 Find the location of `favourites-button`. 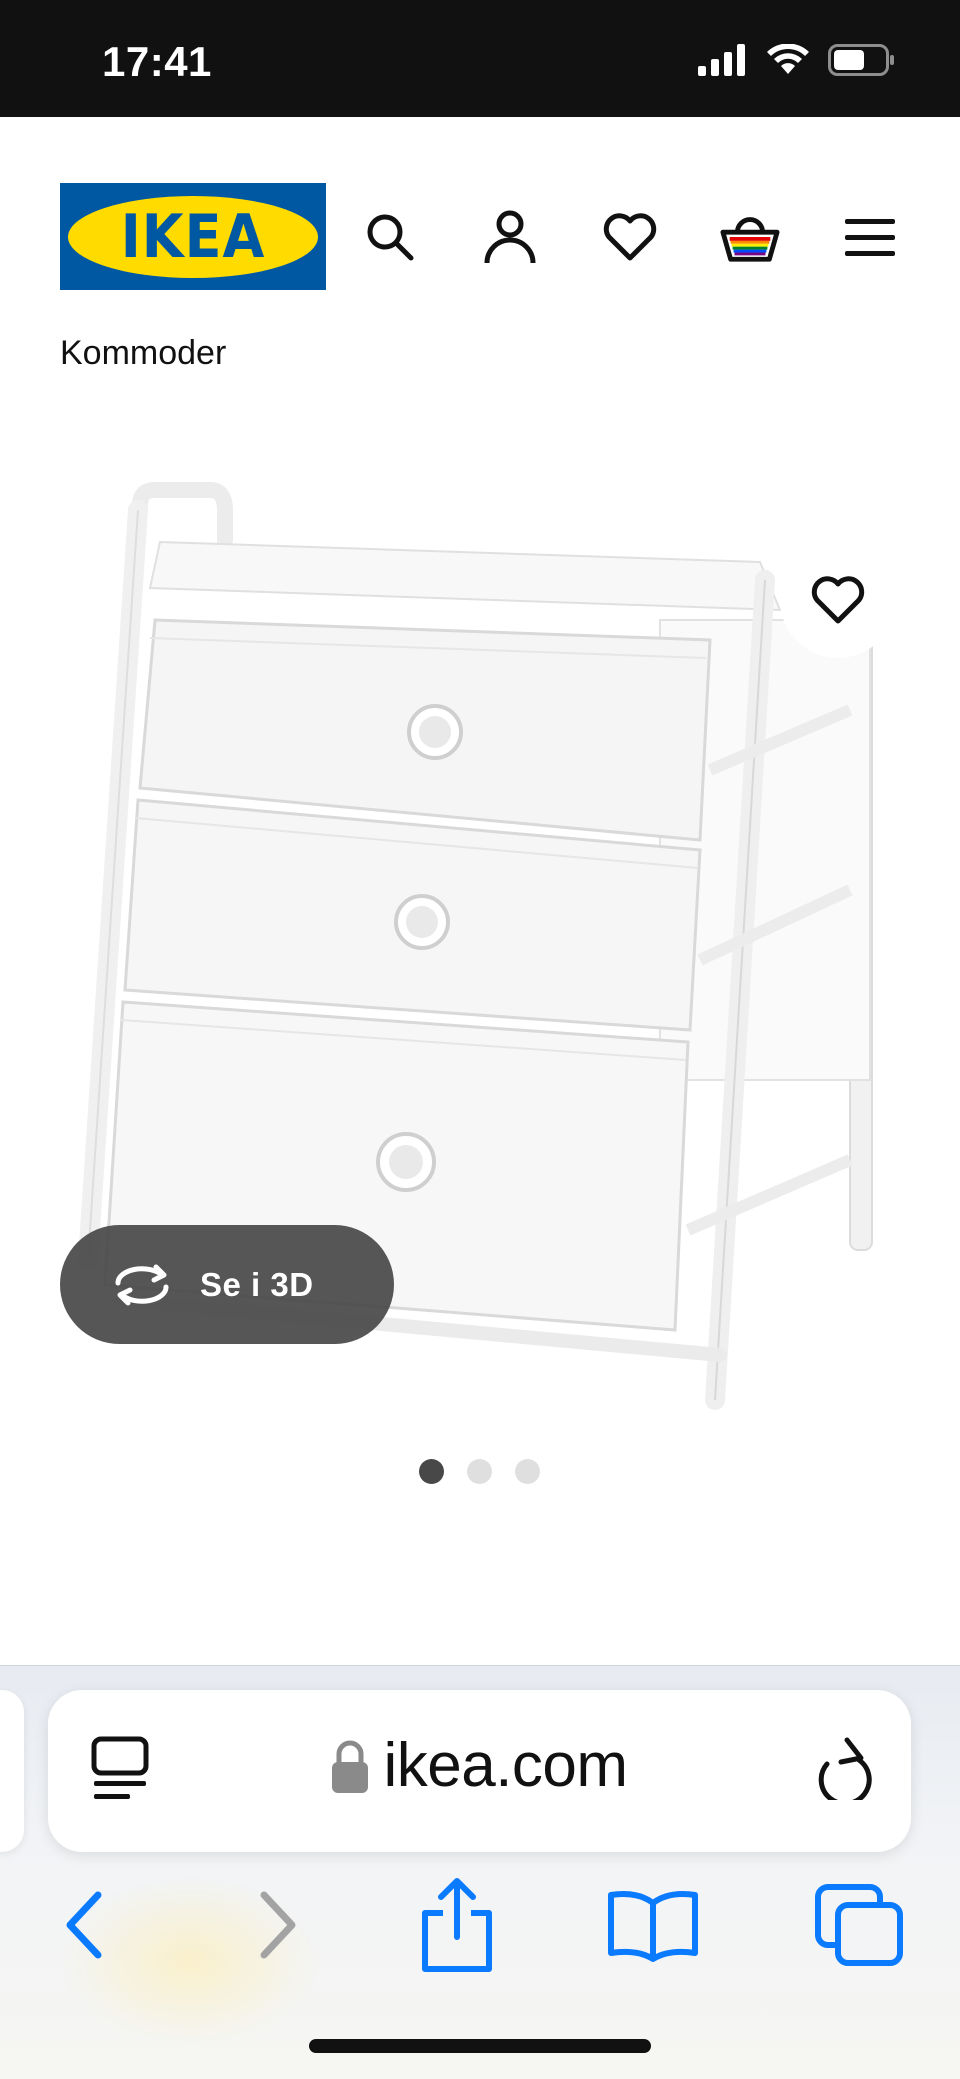

favourites-button is located at coordinates (630, 237).